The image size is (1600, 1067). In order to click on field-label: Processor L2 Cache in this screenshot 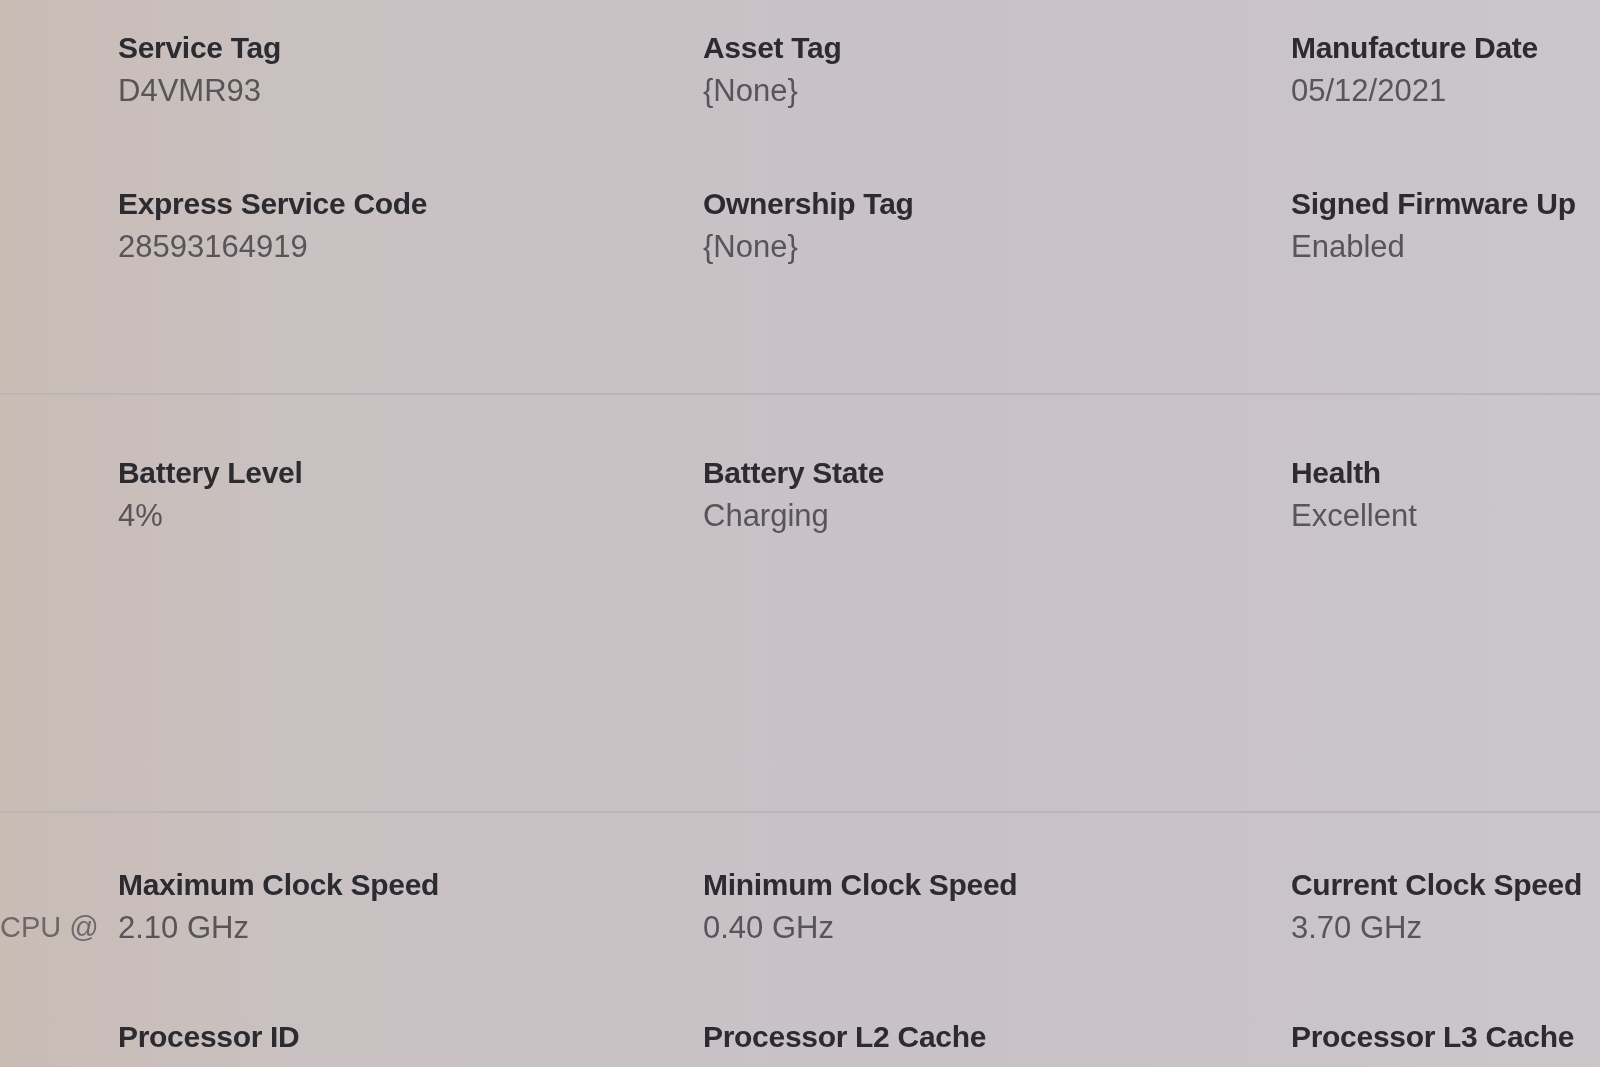, I will do `click(845, 1037)`.